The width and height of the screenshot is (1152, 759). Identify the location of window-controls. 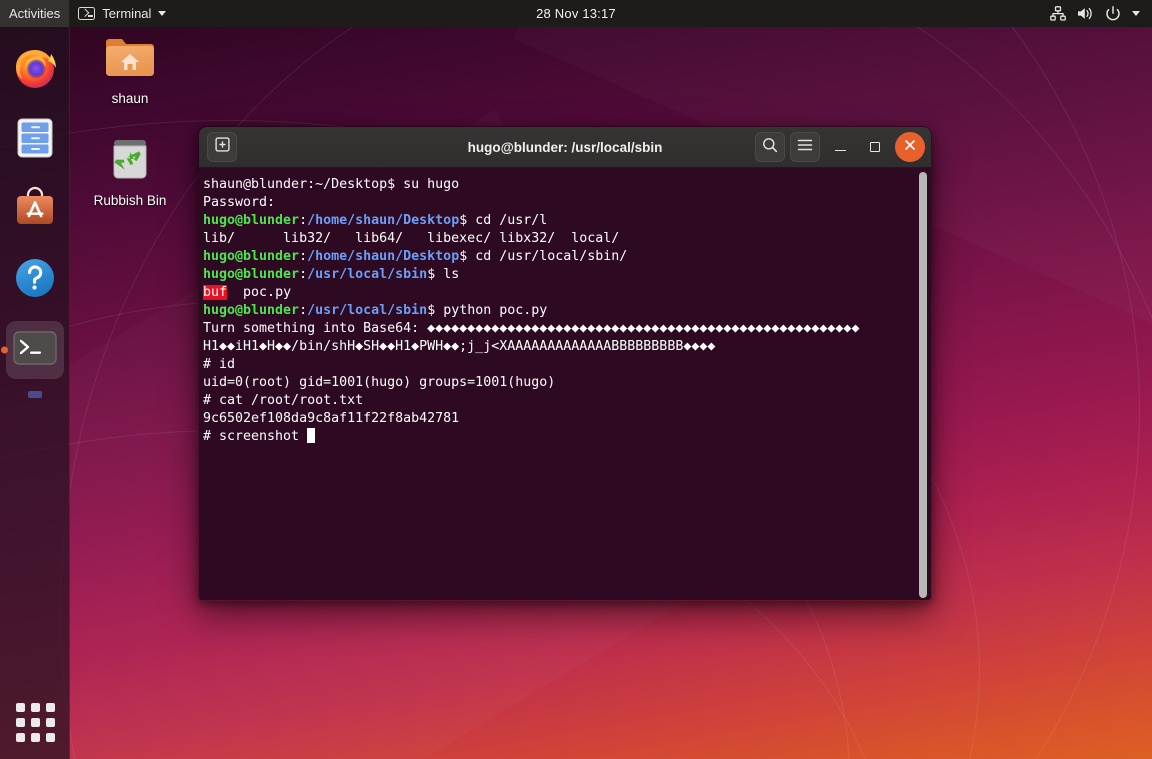
(840, 147).